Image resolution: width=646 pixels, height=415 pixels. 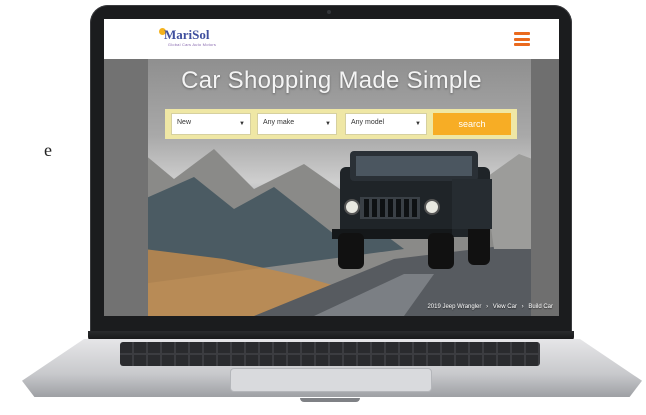 I want to click on laptop-trackpad, so click(x=331, y=380).